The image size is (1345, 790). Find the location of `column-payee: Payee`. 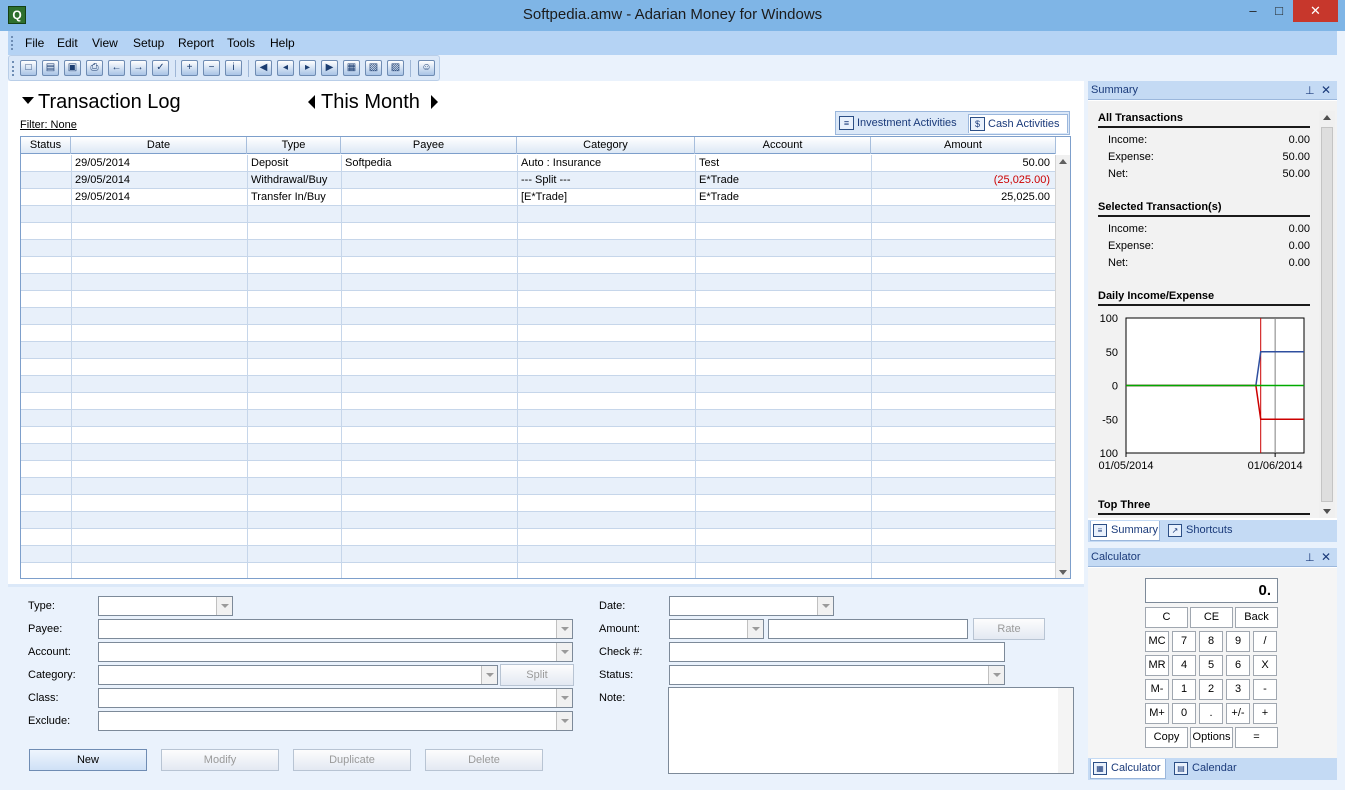

column-payee: Payee is located at coordinates (429, 145).